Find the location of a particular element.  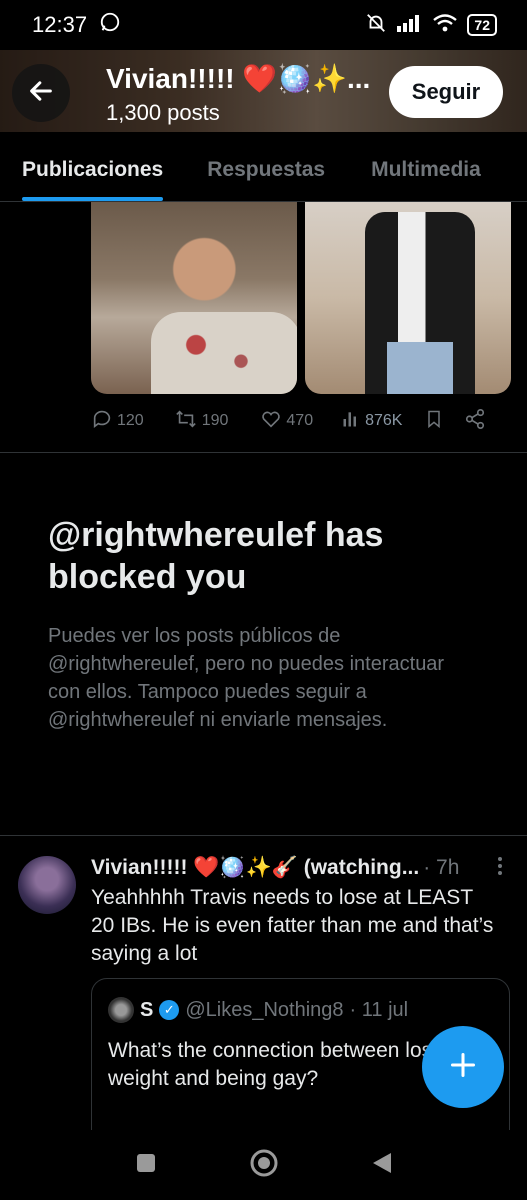

home-button is located at coordinates (264, 1165).